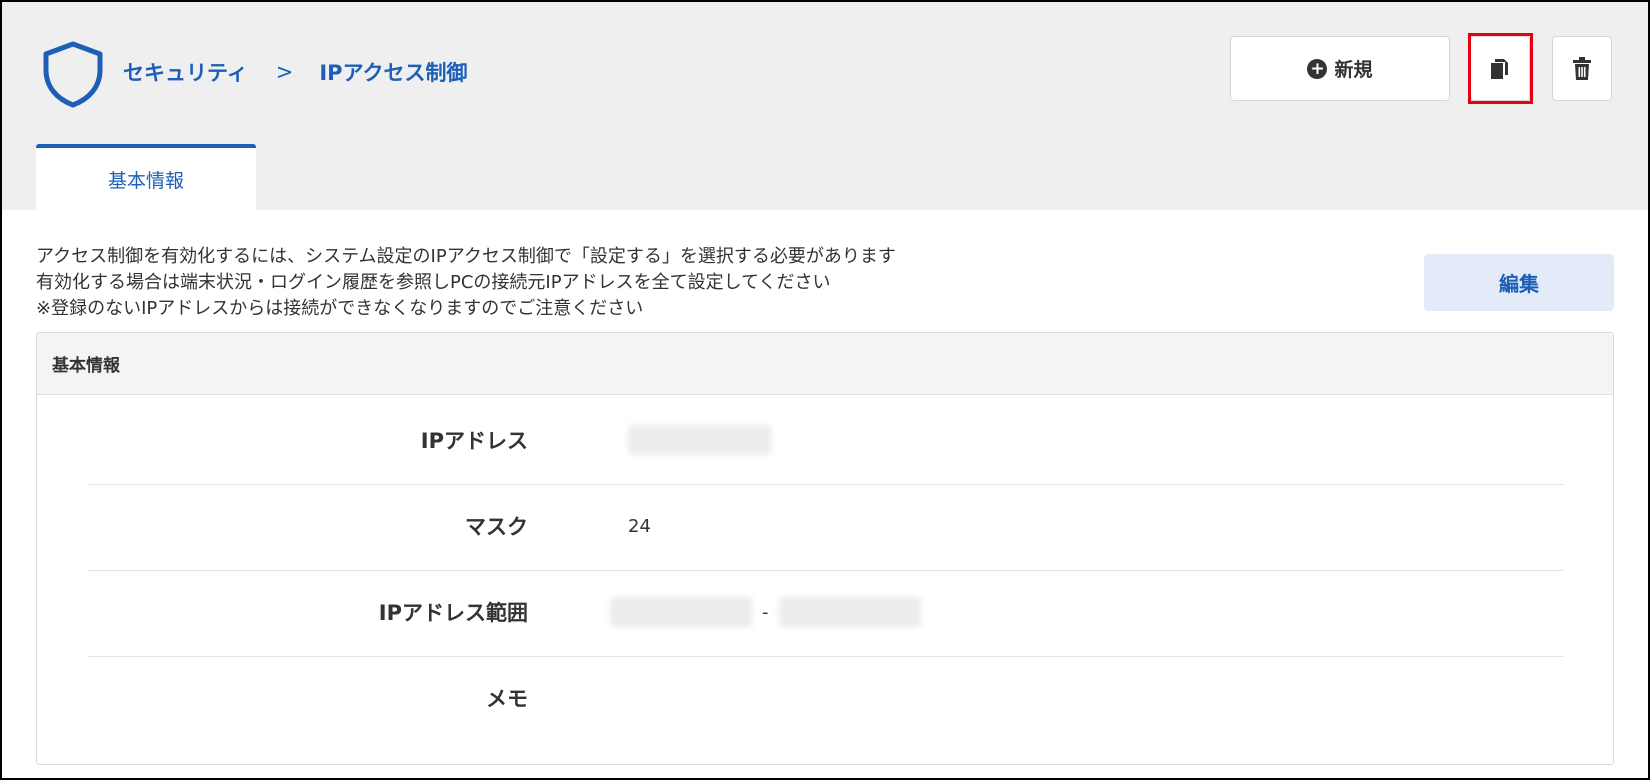  Describe the element at coordinates (185, 72) in the screenshot. I see `breadcrumb-section: セキュリティ` at that location.